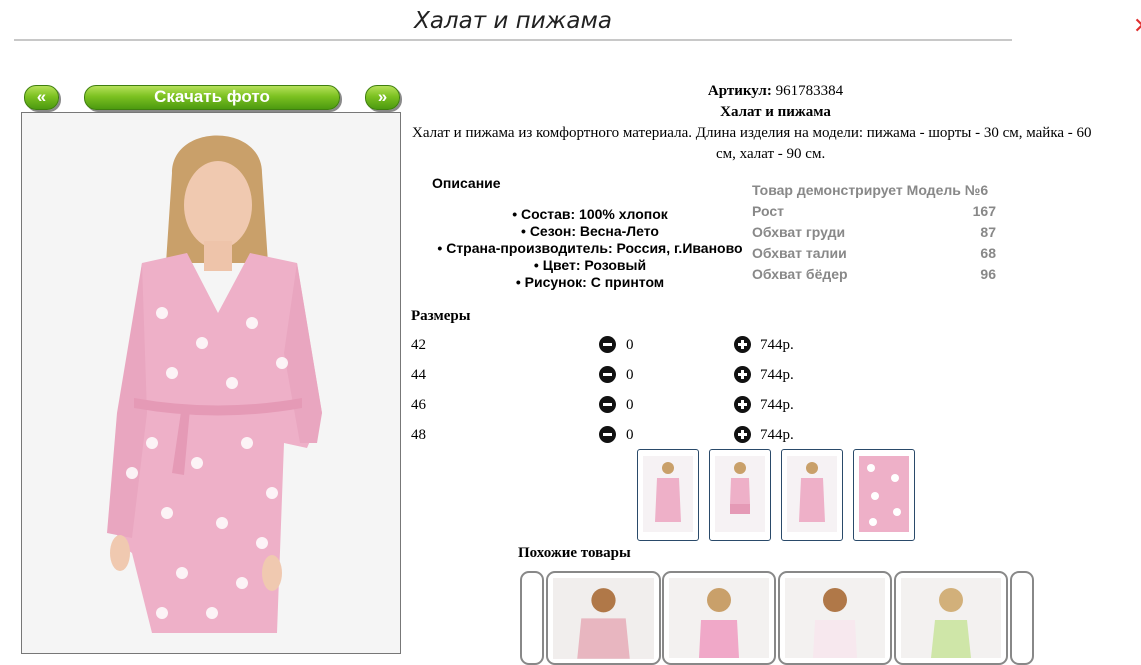 This screenshot has width=1141, height=665. I want to click on size-row: 42 0 744р., so click(611, 346).